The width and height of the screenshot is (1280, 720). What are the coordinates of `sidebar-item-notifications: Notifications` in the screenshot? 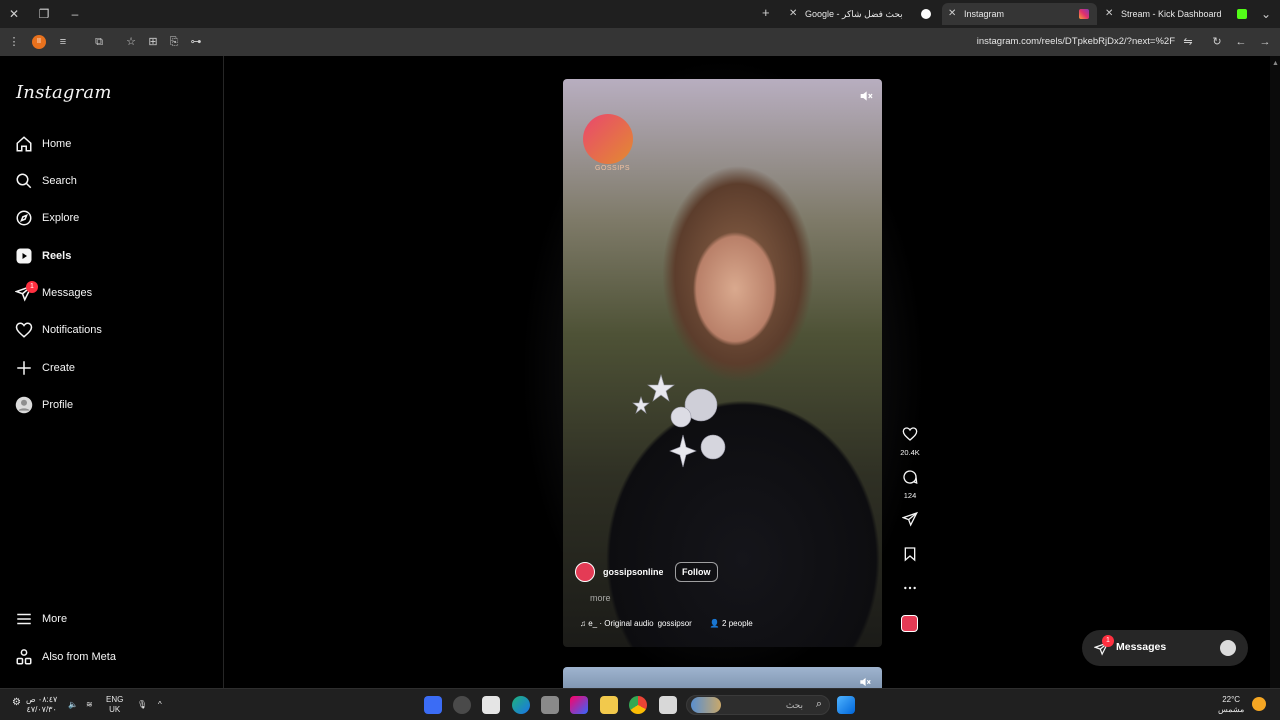 It's located at (112, 330).